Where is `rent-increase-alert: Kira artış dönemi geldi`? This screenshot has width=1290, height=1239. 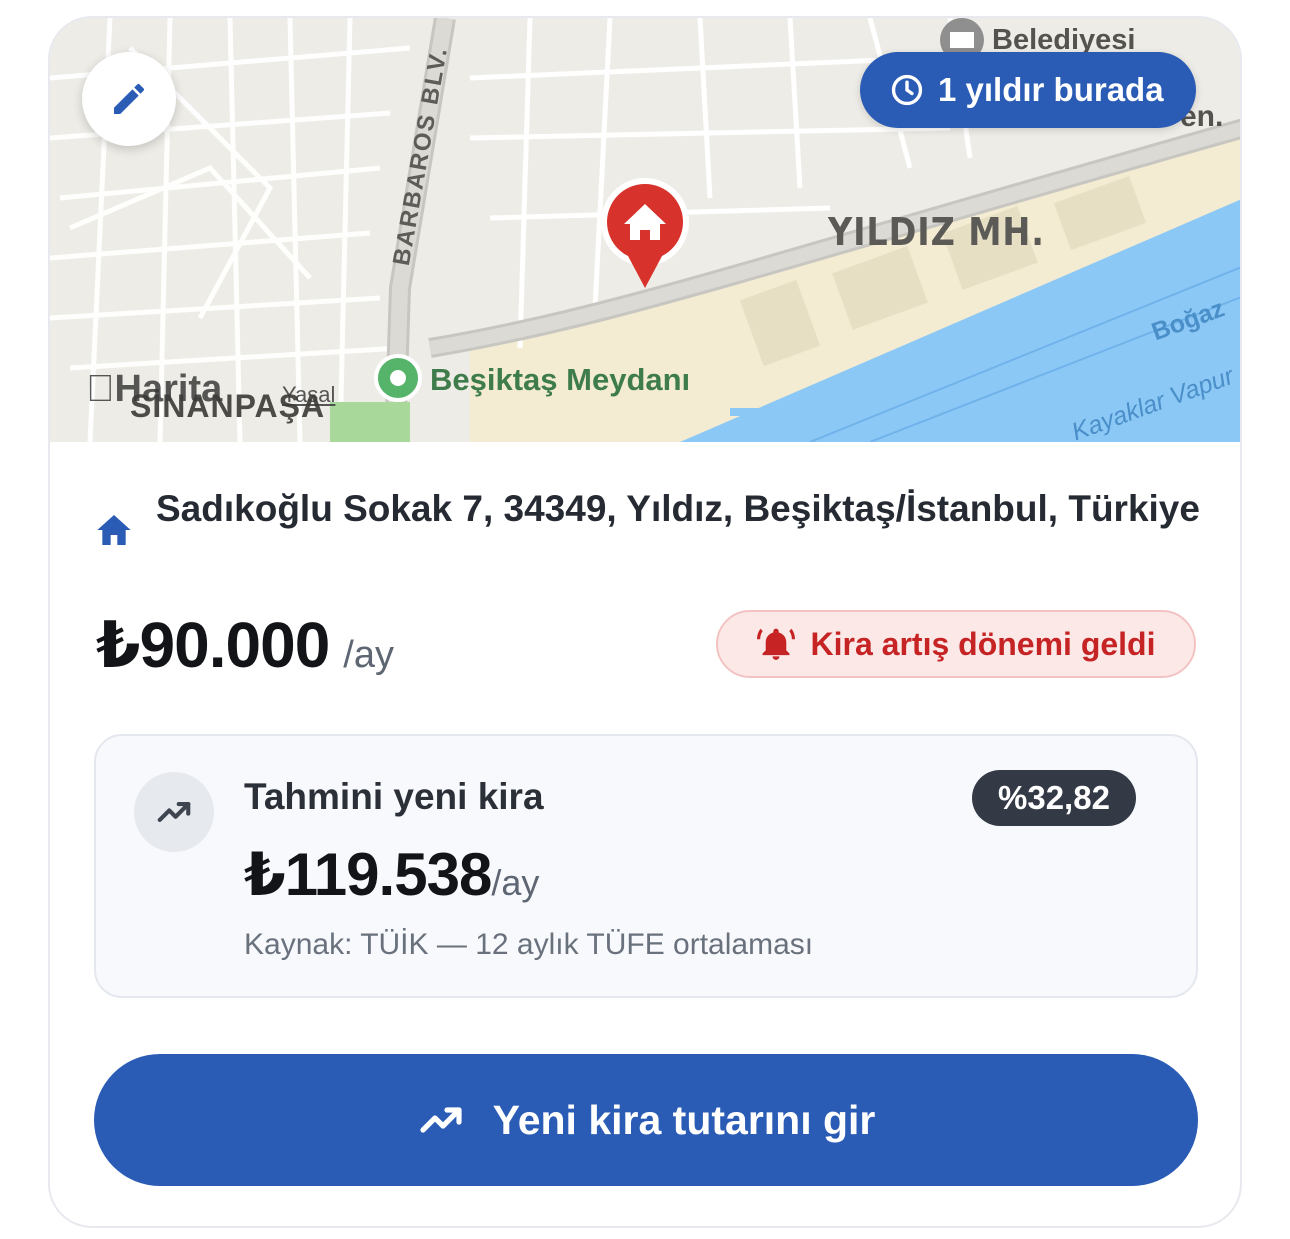
rent-increase-alert: Kira artış dönemi geldi is located at coordinates (956, 644).